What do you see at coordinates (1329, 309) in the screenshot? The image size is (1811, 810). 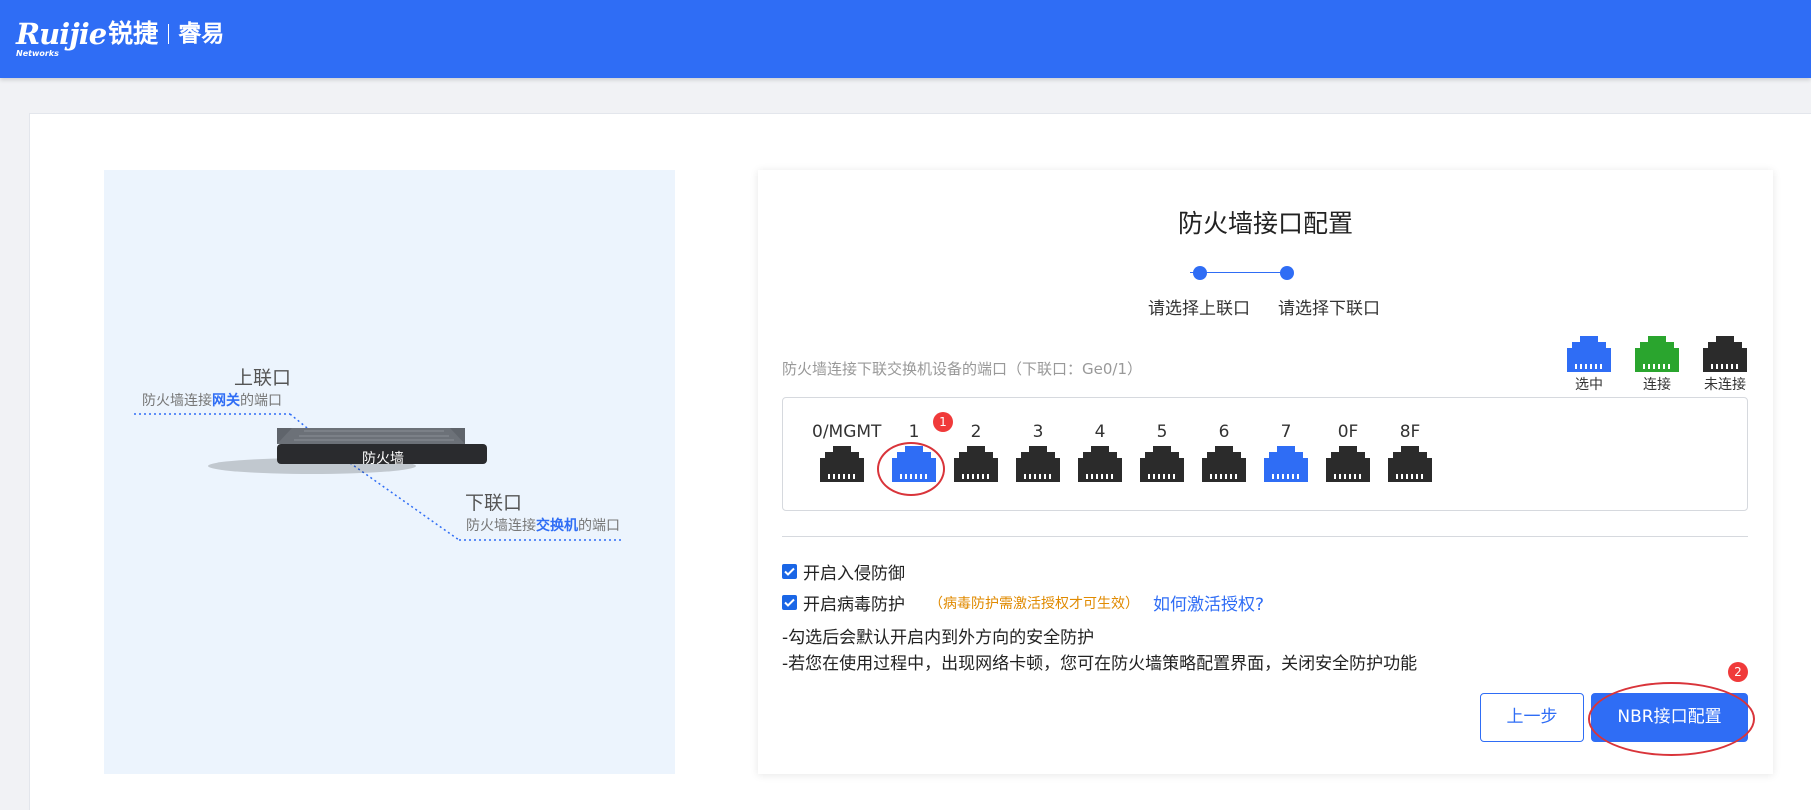 I see `step-label-downlink: 请选择下联口` at bounding box center [1329, 309].